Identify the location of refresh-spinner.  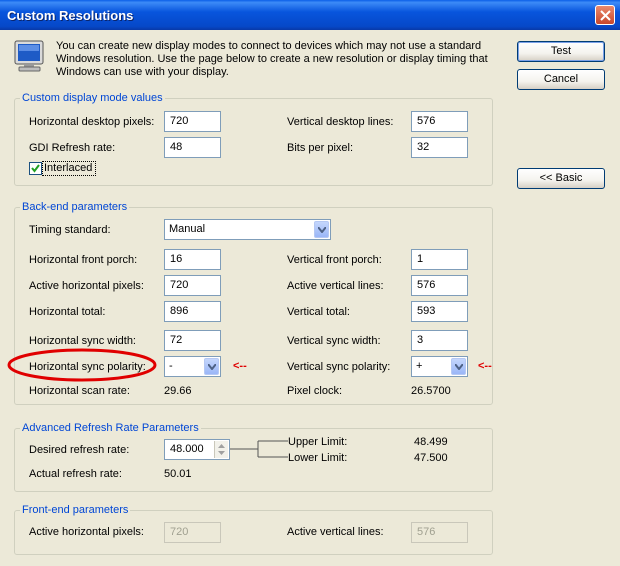
(221, 449).